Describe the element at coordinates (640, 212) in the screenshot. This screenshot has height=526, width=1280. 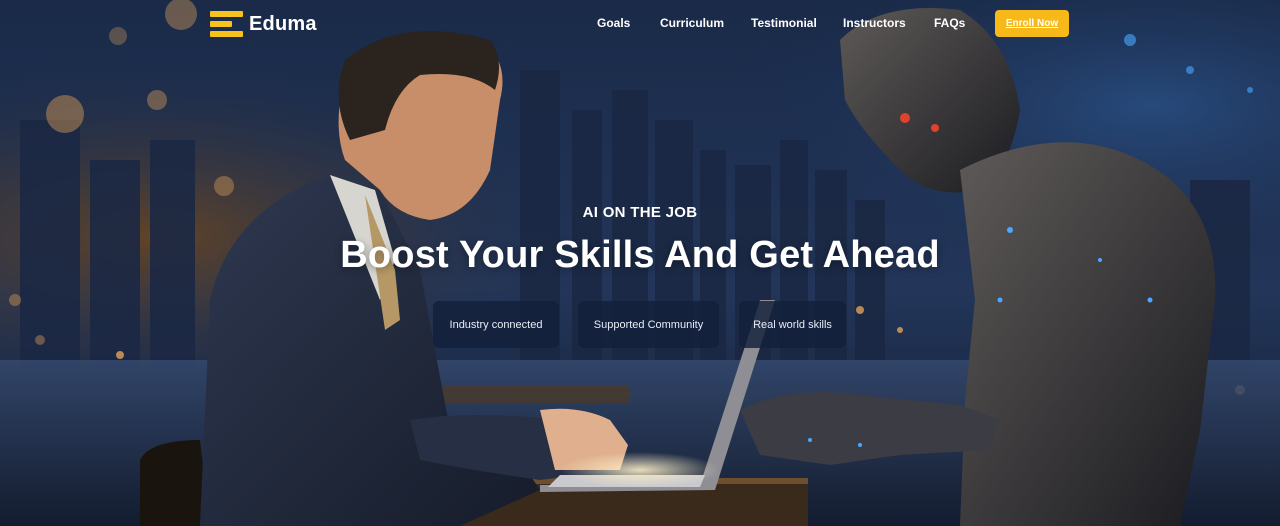
I see `hero-eyebrow: AI ON THE JOB` at that location.